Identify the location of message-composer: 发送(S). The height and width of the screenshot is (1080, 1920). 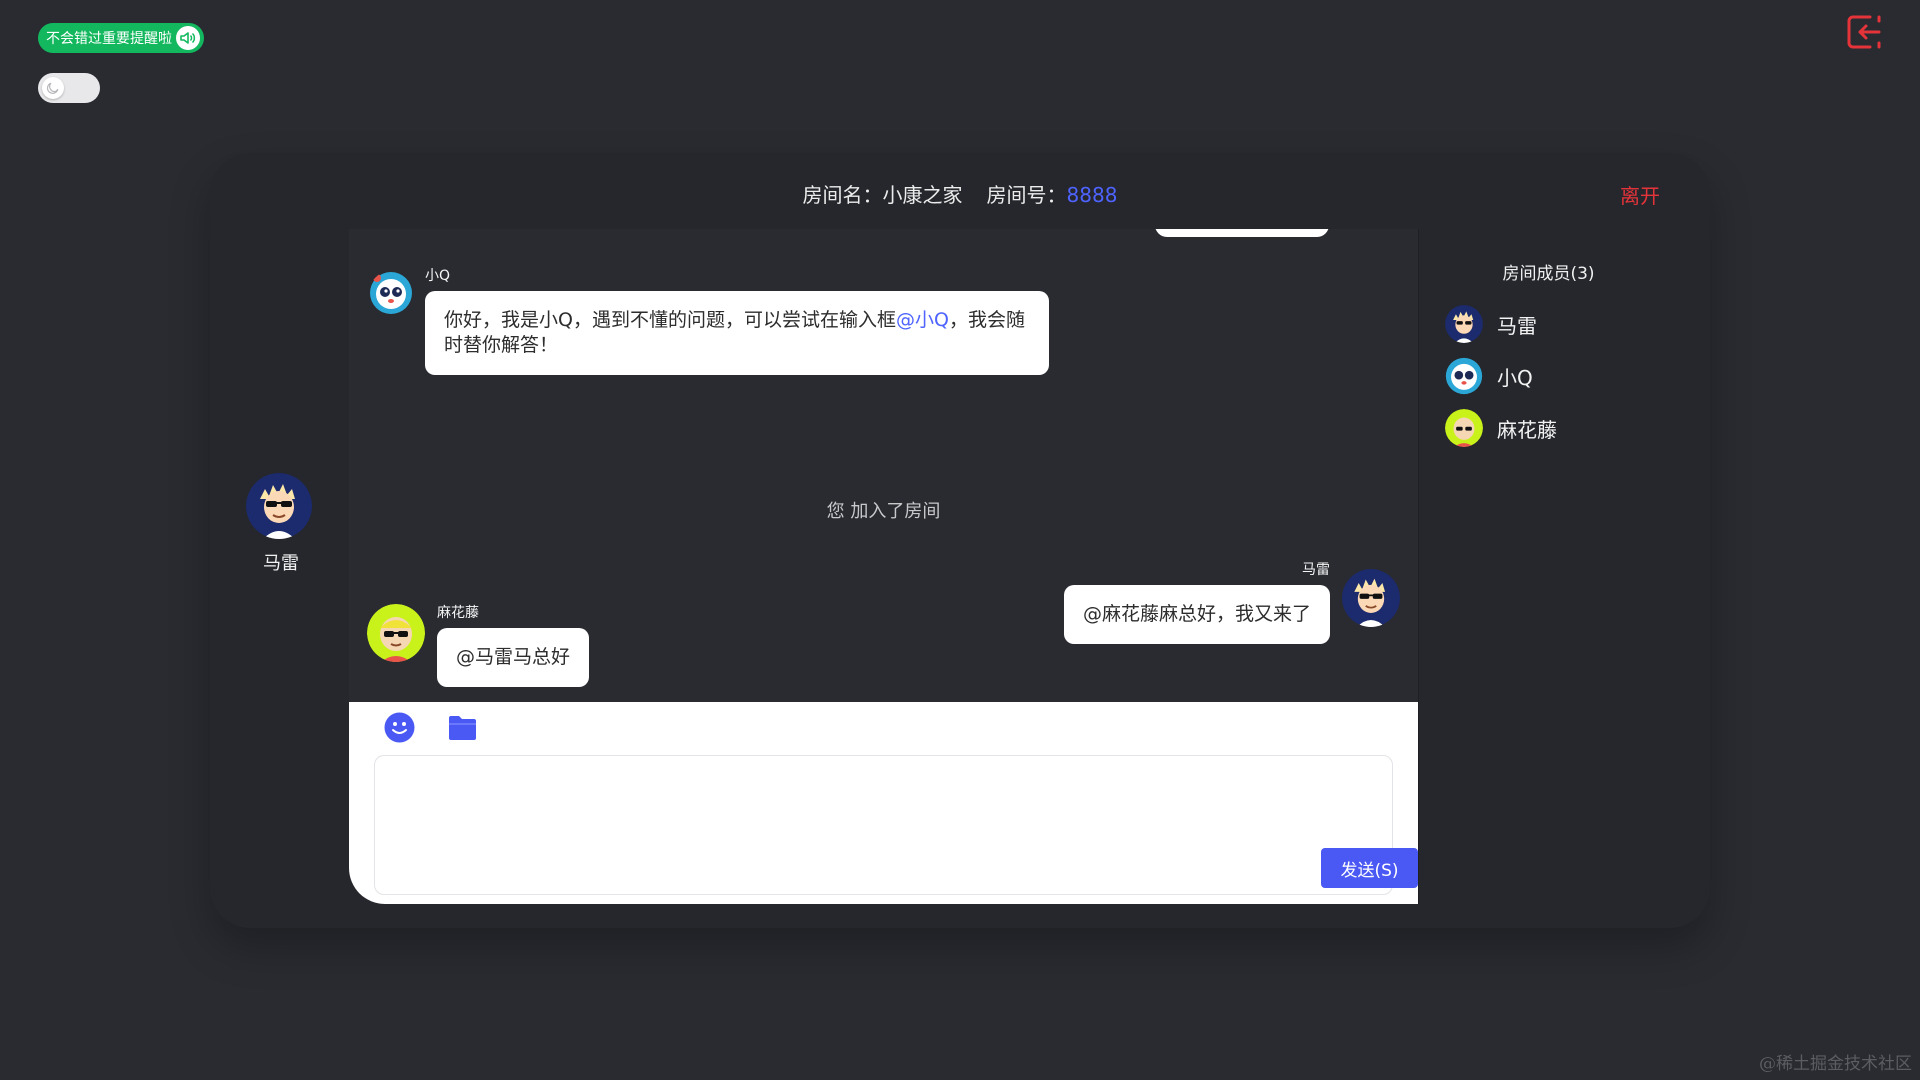
(883, 803).